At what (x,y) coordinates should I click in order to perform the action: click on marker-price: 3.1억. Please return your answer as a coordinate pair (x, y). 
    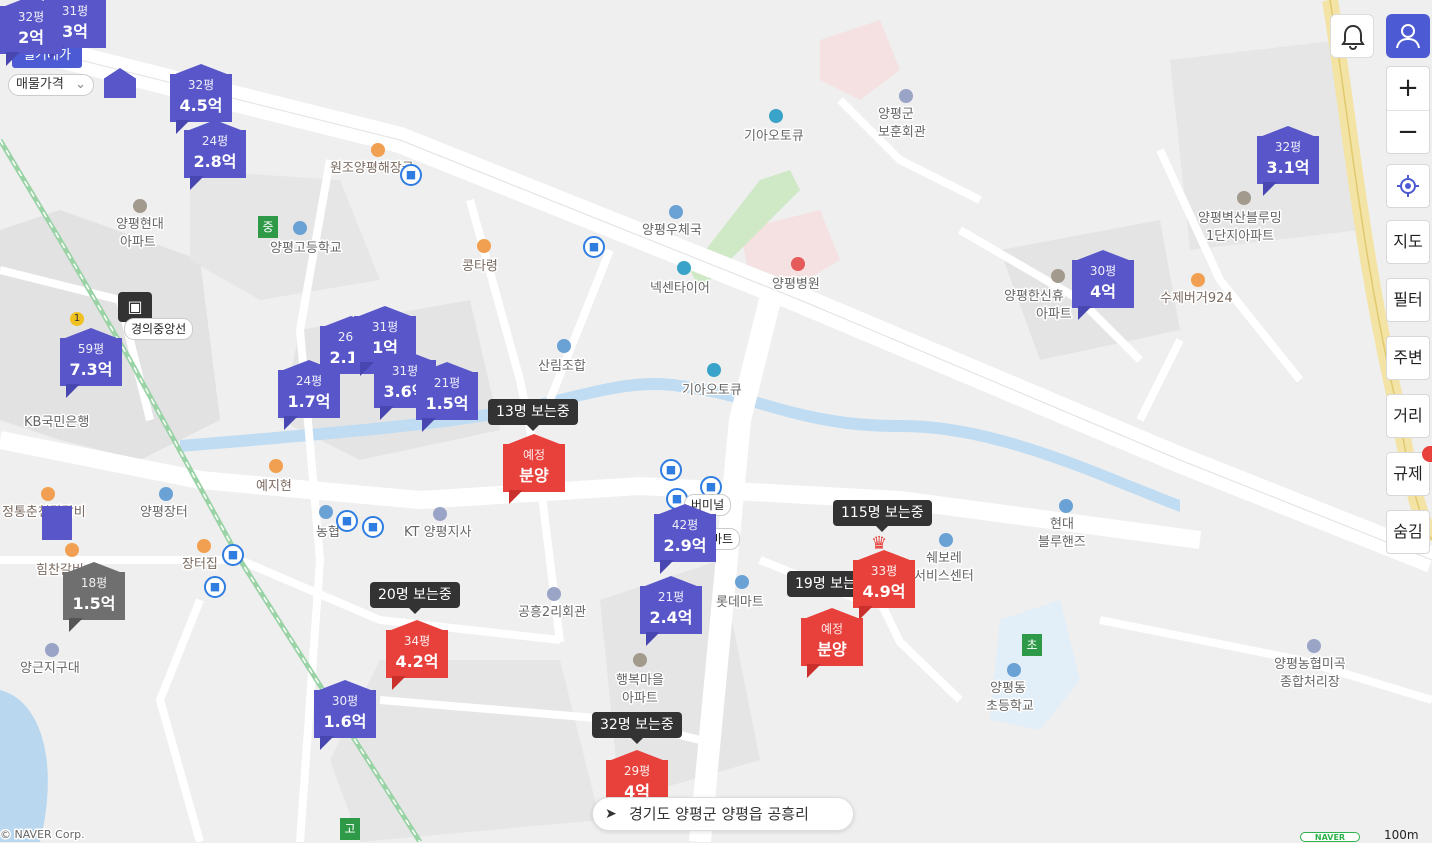
    Looking at the image, I should click on (1288, 167).